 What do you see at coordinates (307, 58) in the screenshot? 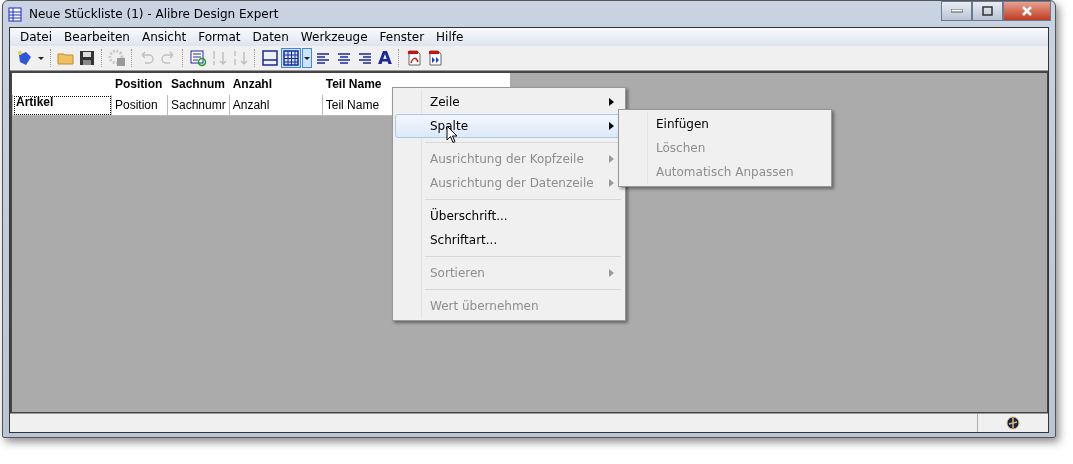
I see `caret-icon` at bounding box center [307, 58].